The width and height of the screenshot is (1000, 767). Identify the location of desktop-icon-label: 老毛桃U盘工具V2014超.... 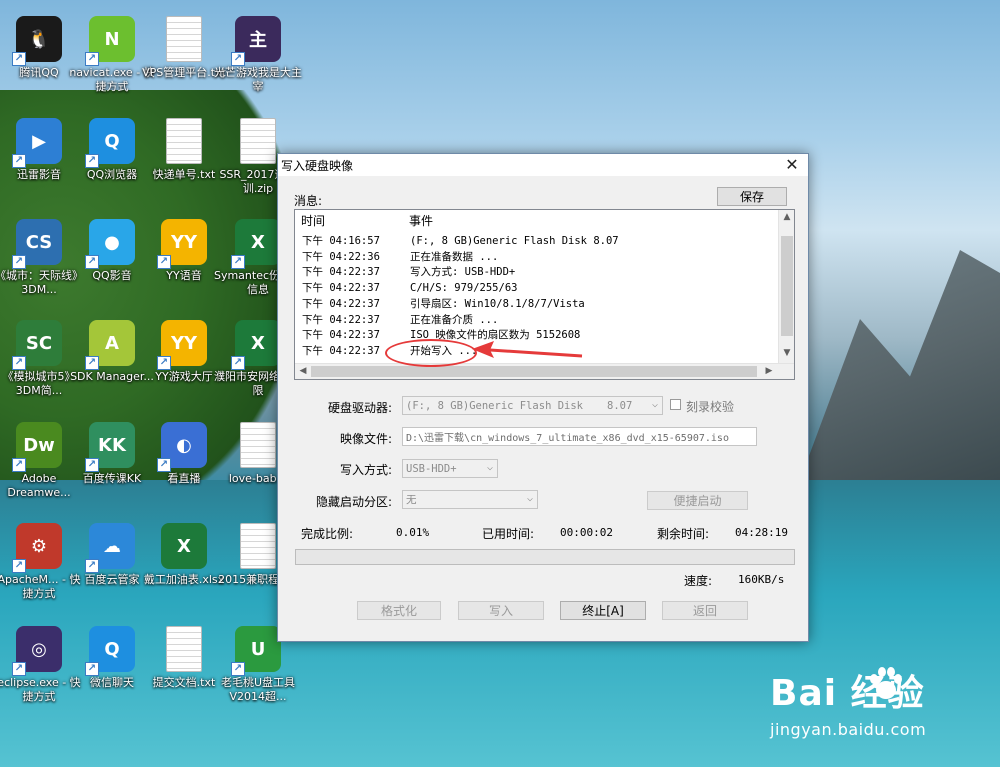
(258, 689).